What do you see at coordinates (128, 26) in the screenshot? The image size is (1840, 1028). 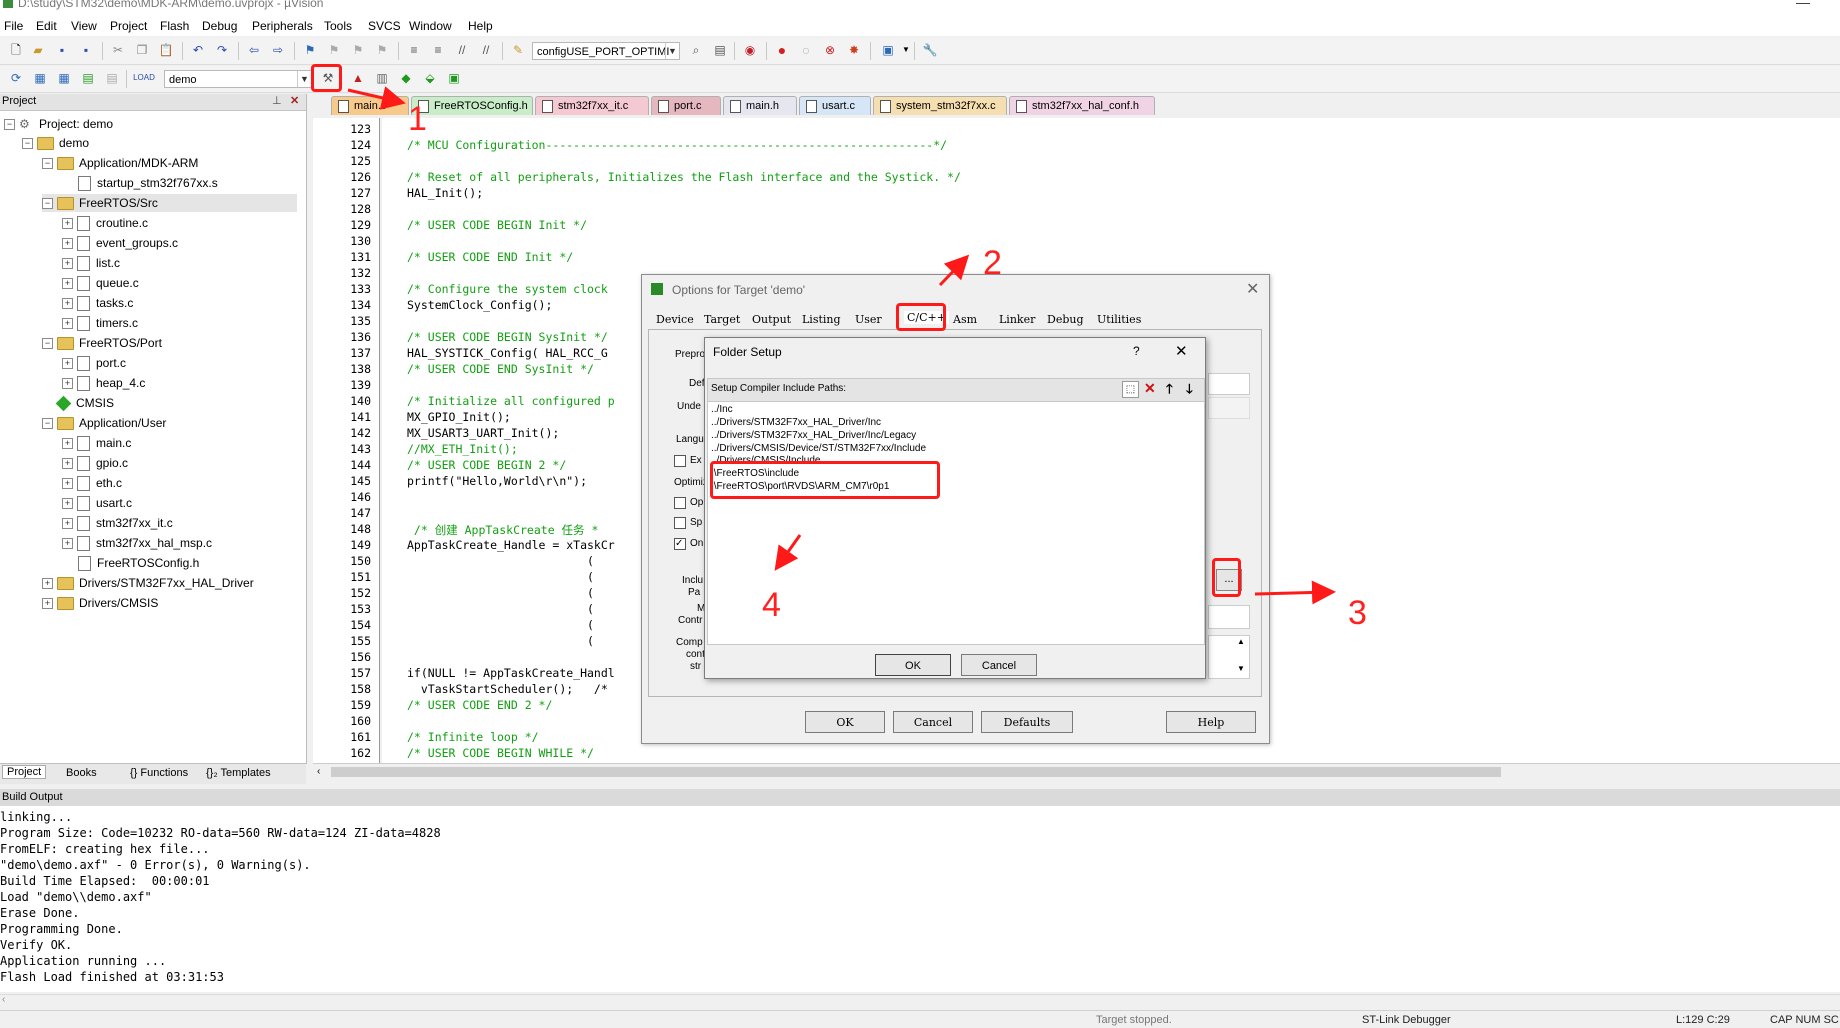 I see `menu-project: Project` at bounding box center [128, 26].